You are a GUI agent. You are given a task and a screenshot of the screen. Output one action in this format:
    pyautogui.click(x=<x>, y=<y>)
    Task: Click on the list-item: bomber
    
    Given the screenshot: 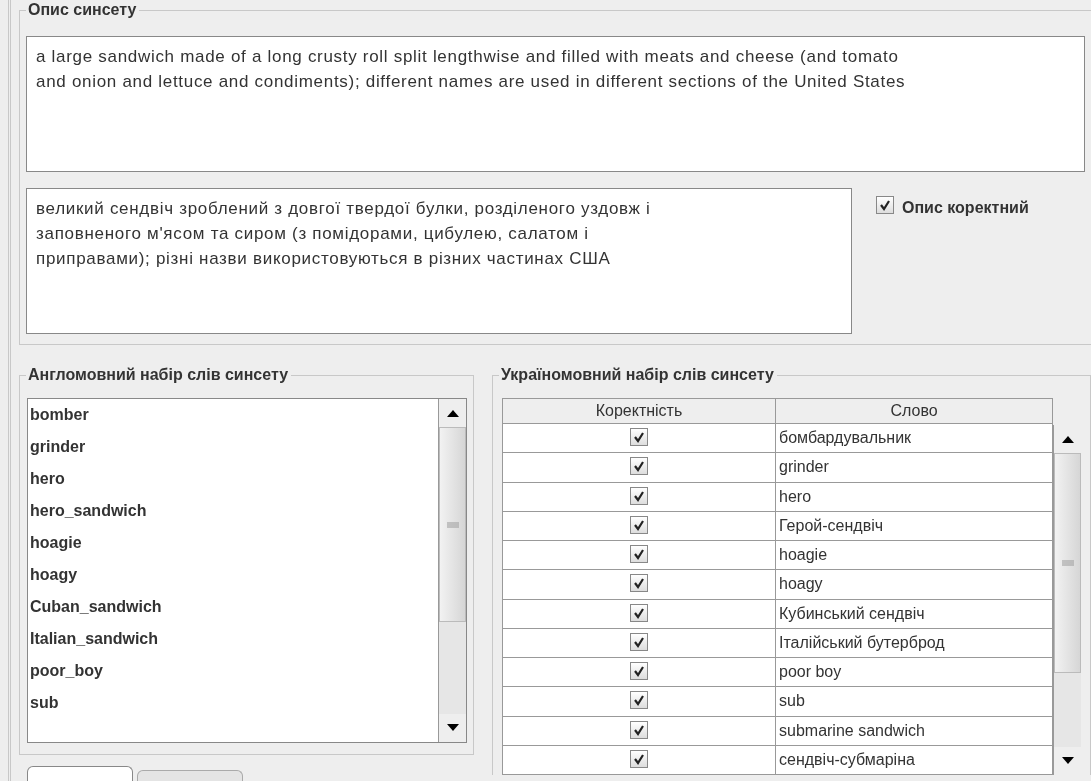 What is the action you would take?
    pyautogui.click(x=233, y=415)
    